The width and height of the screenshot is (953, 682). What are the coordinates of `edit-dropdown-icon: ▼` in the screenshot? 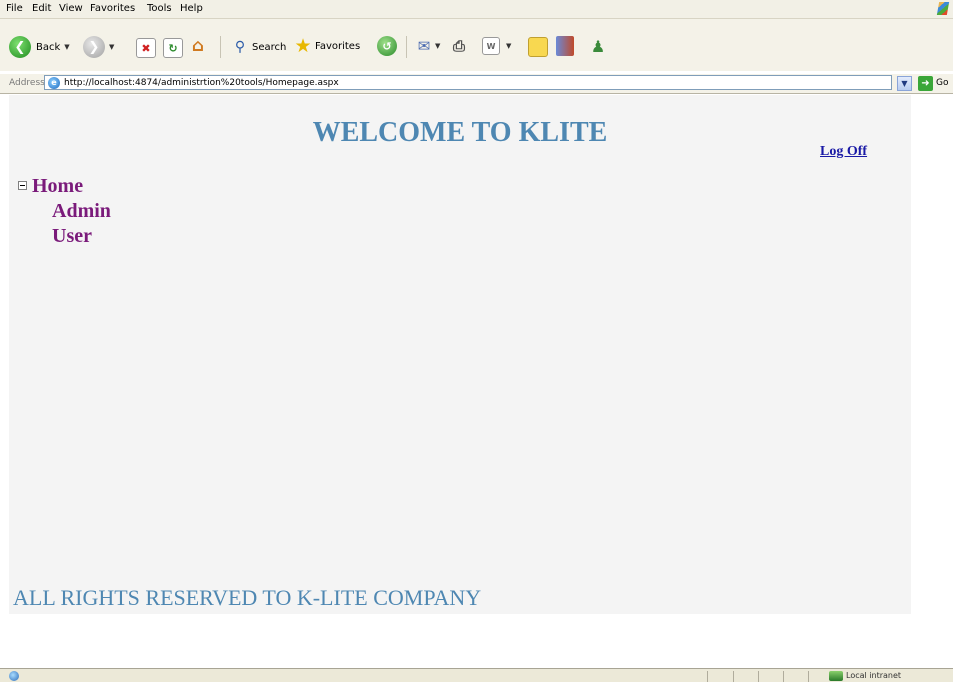 It's located at (508, 46).